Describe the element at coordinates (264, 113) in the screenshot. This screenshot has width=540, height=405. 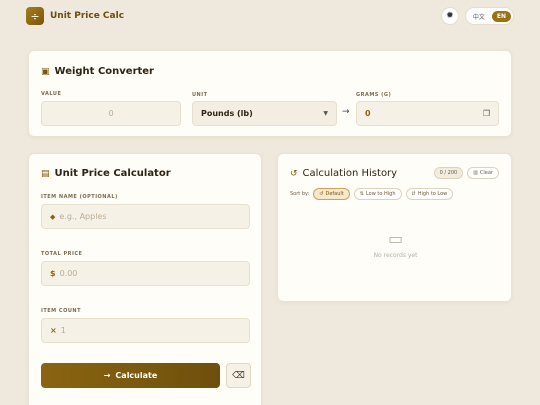
I see `unit-select: Pounds (lb) ▼` at that location.